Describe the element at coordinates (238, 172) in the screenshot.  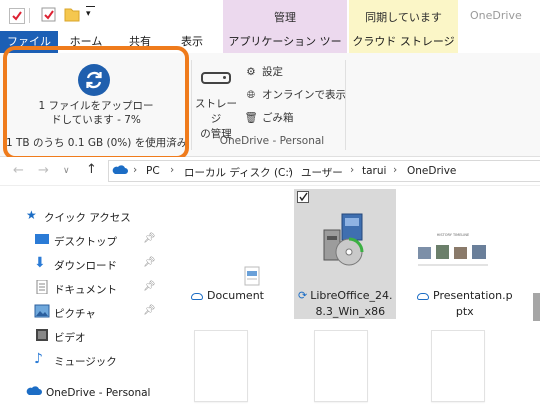
I see `breadcrumb-local-disk: ローカル ディスク (C:)` at that location.